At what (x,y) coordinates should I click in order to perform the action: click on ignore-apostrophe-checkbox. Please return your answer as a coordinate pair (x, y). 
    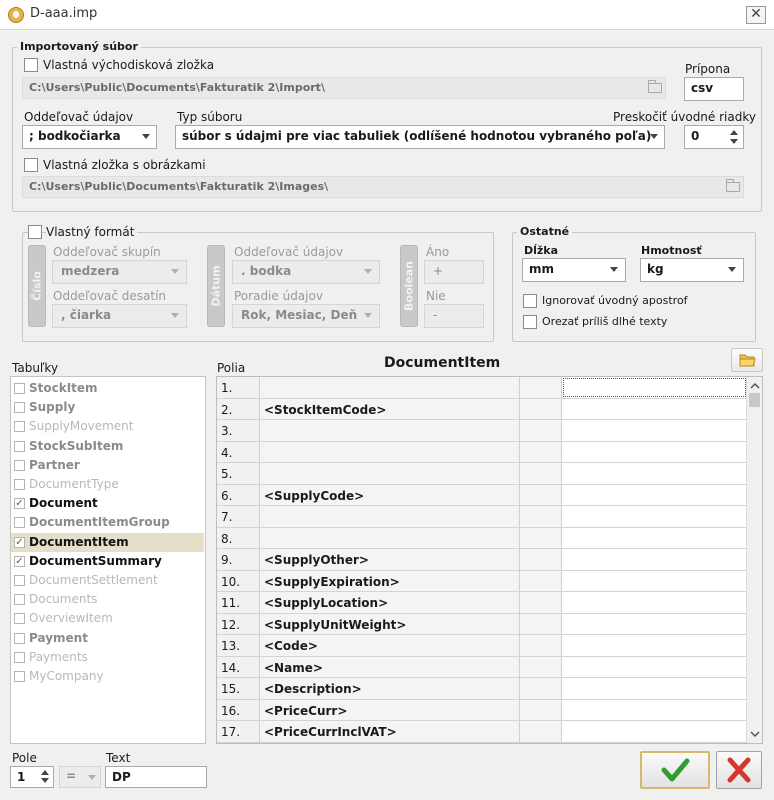
    Looking at the image, I should click on (530, 301).